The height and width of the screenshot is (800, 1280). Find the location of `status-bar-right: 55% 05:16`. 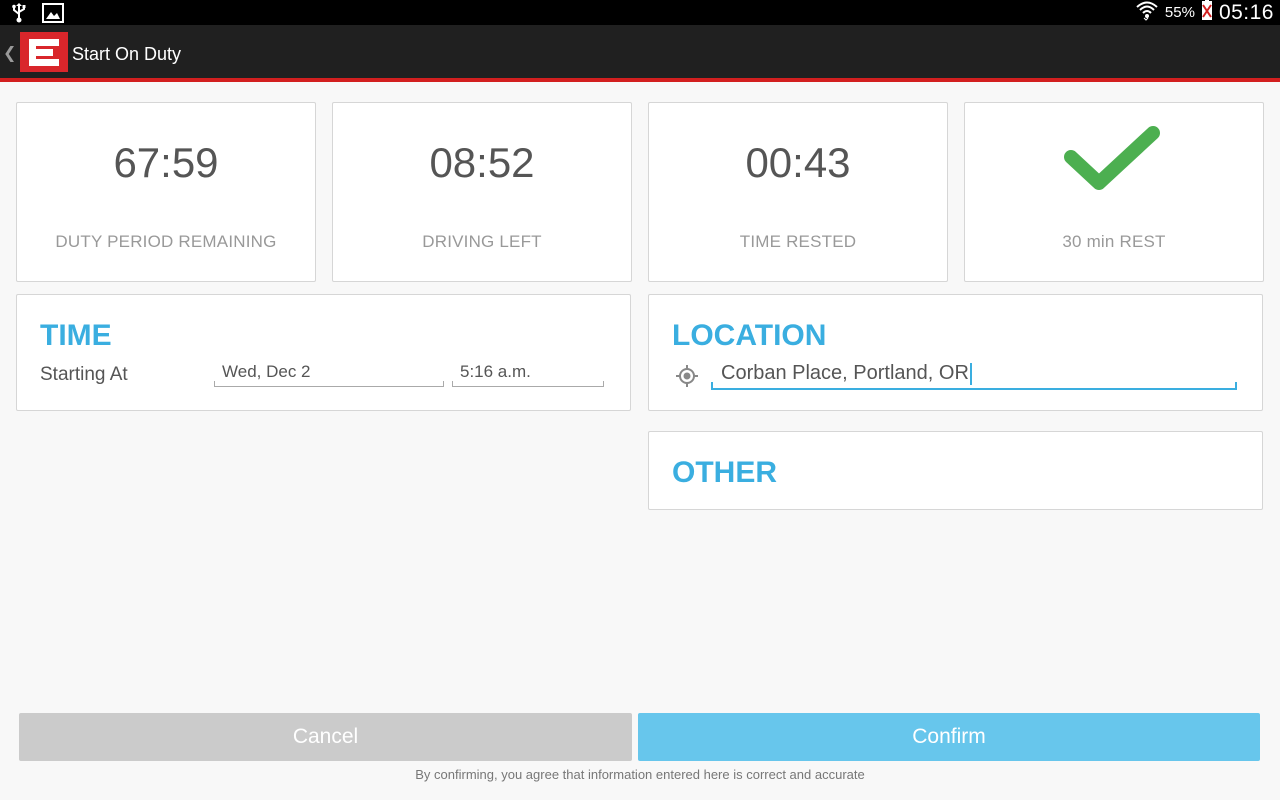

status-bar-right: 55% 05:16 is located at coordinates (1204, 12).